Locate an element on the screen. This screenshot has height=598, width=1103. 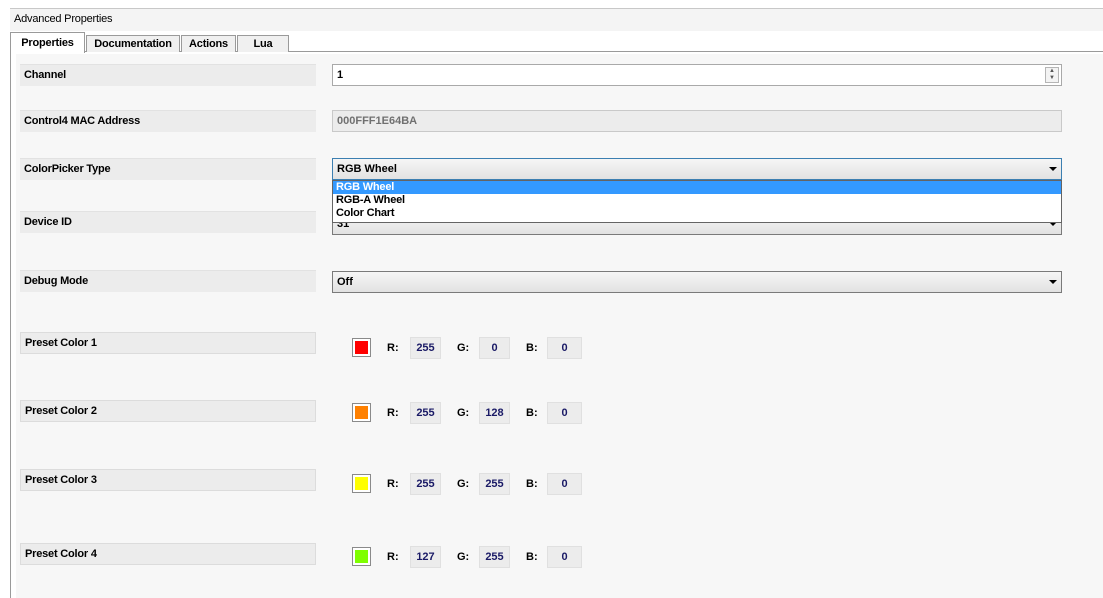
debug-mode-select: Off is located at coordinates (697, 282).